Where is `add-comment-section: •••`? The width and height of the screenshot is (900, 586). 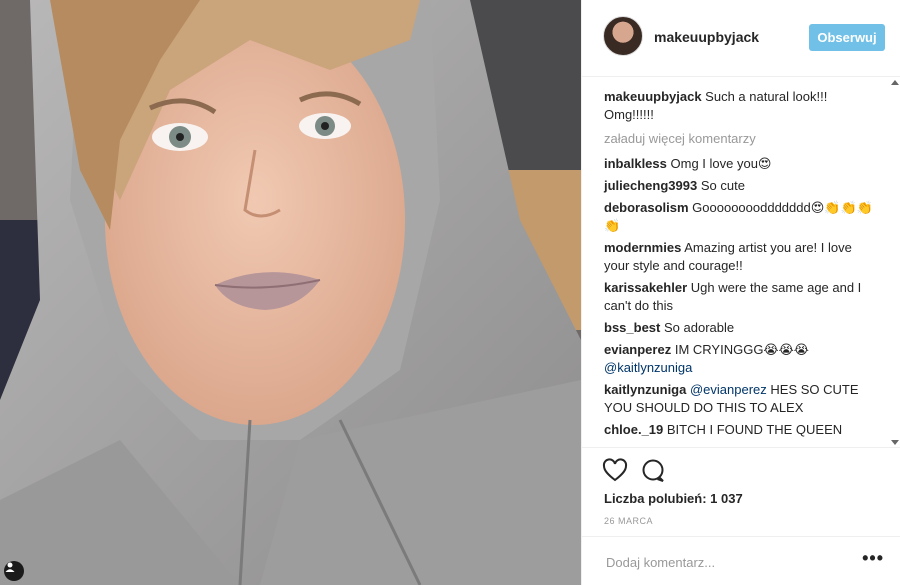 add-comment-section: ••• is located at coordinates (741, 561).